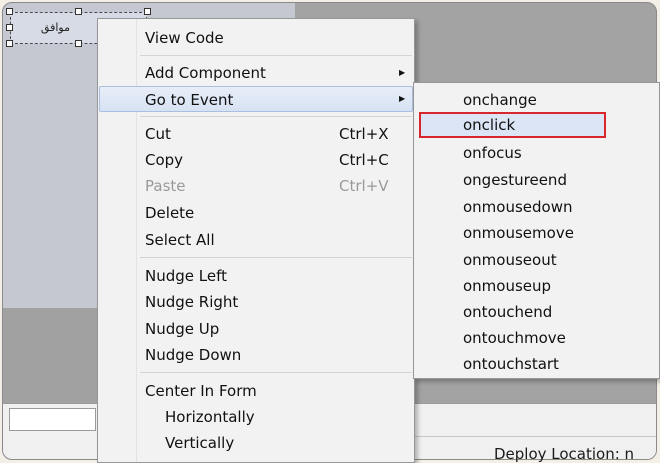 The height and width of the screenshot is (463, 660). Describe the element at coordinates (515, 180) in the screenshot. I see `event-item-label: ongestureend` at that location.